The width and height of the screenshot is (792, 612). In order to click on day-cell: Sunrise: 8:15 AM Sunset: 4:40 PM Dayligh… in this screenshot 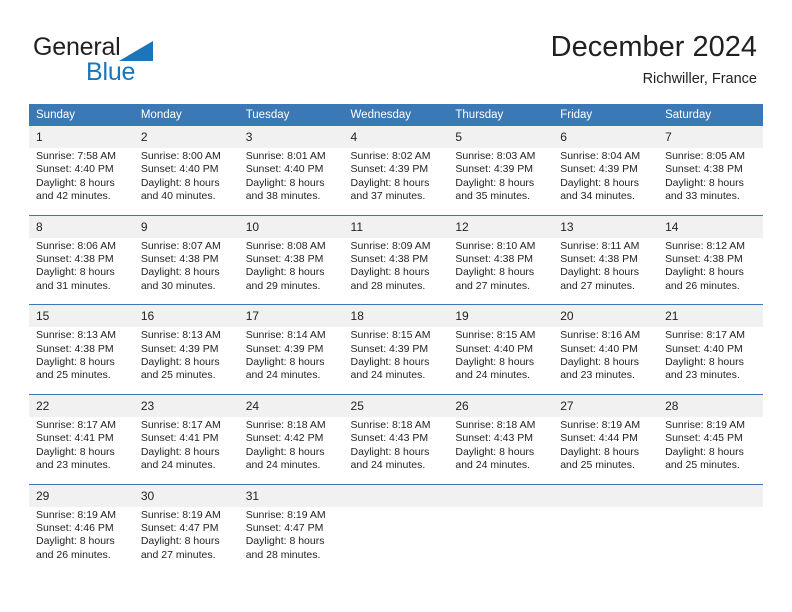, I will do `click(501, 361)`.